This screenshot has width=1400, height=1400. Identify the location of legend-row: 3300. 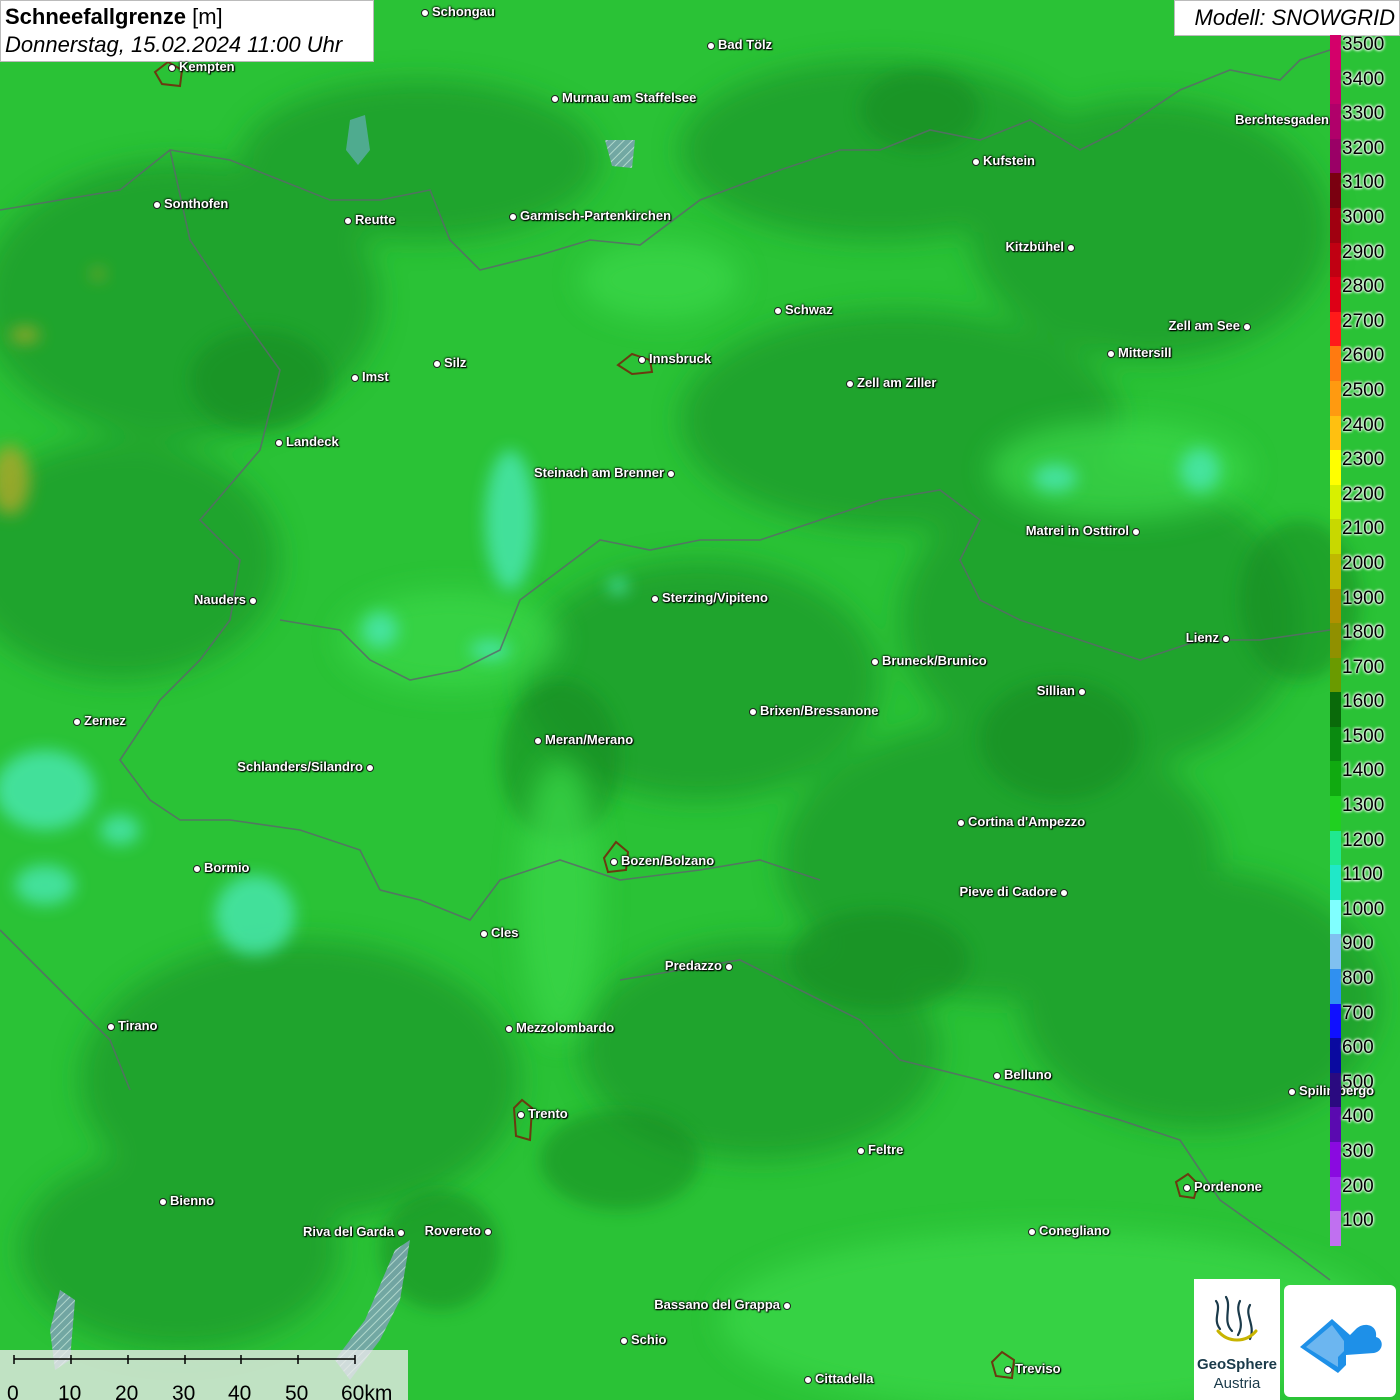
(1365, 121).